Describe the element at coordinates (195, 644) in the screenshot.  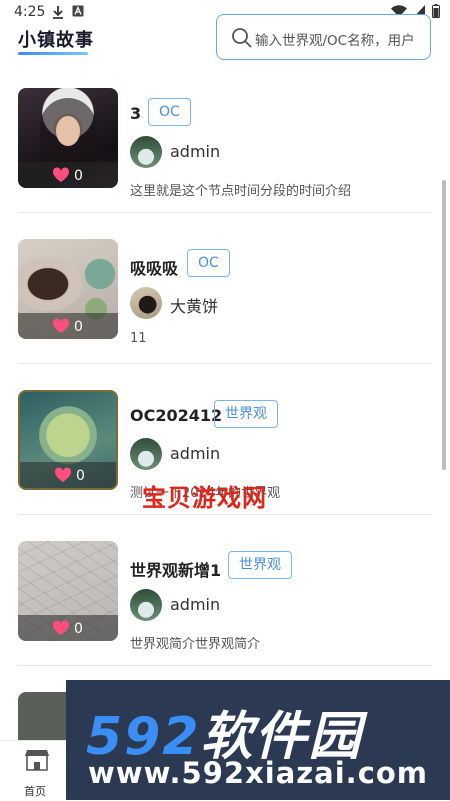
I see `item-description: 世界观简介世界观简介` at that location.